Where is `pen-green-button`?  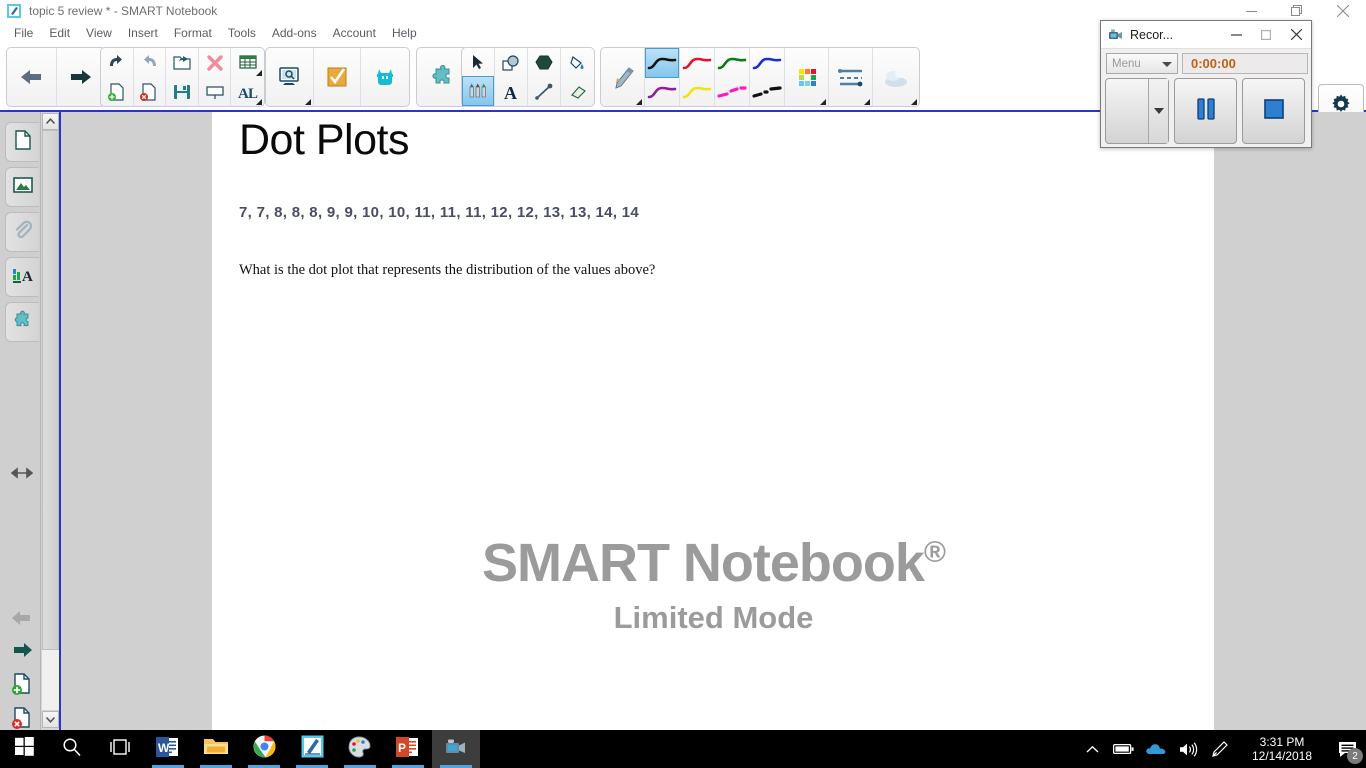
pen-green-button is located at coordinates (732, 62).